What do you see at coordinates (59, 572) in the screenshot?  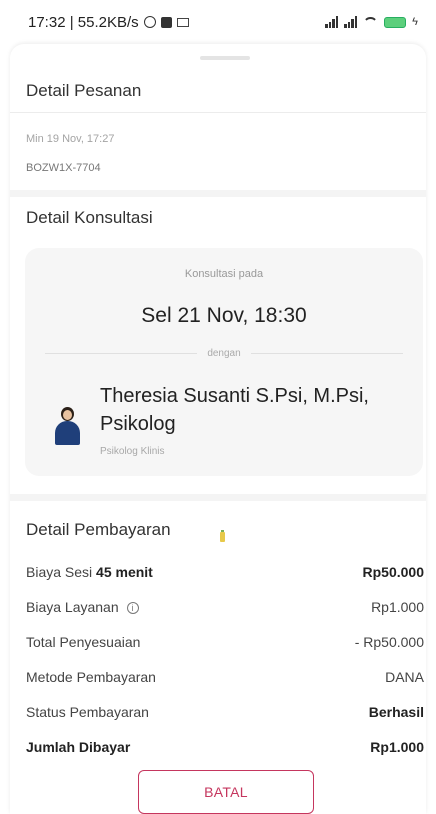 I see `session-fee-label: Biaya Sesi` at bounding box center [59, 572].